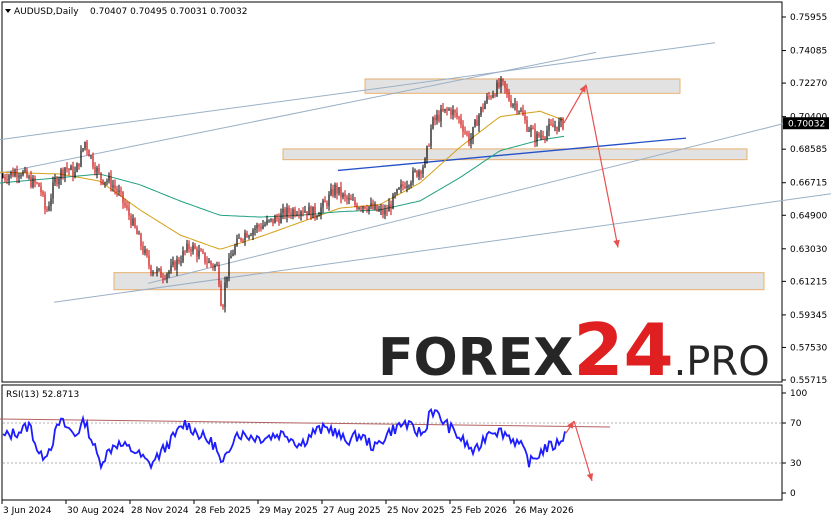  I want to click on time-tick-label: 3 Jun 2024, so click(27, 511).